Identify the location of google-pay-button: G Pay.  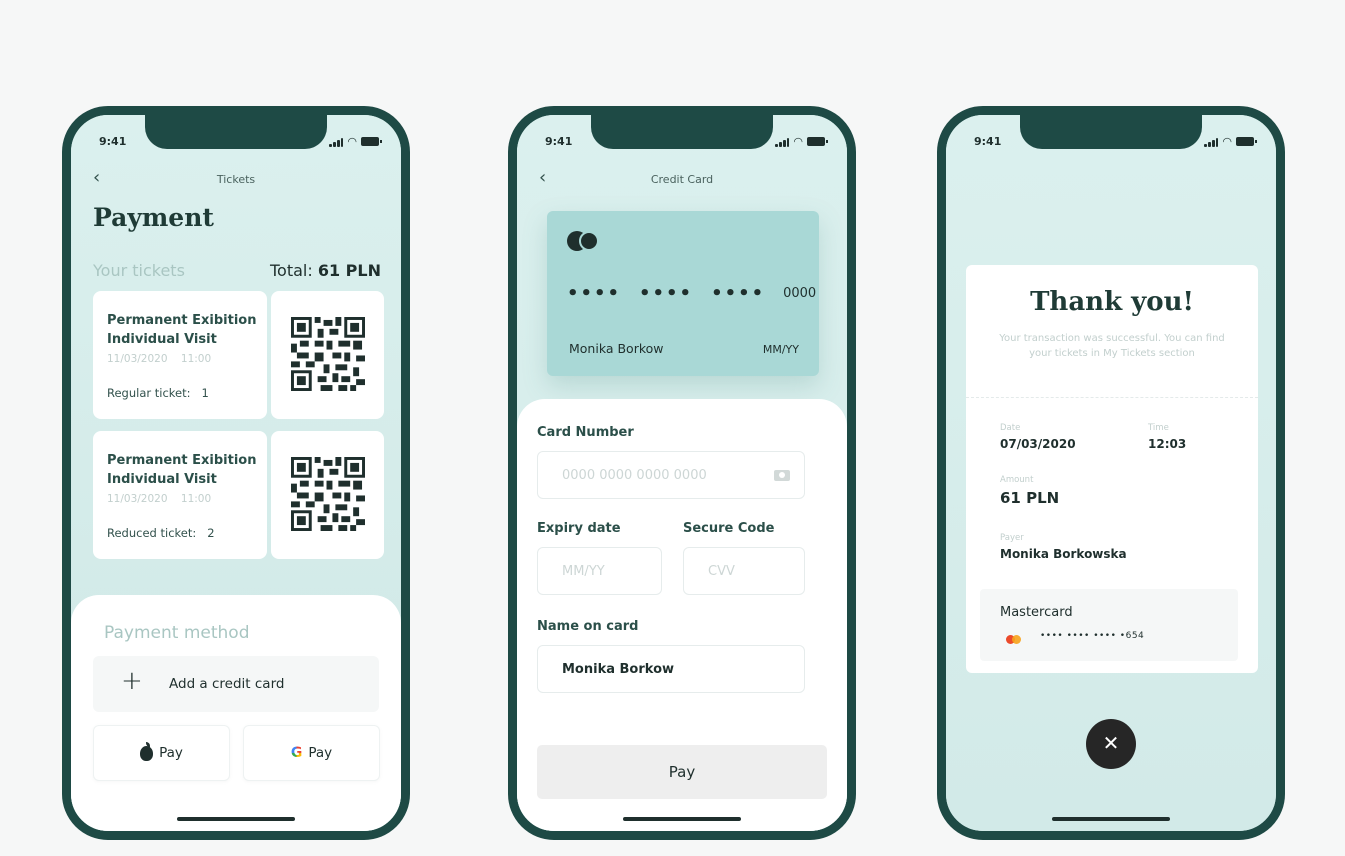
(311, 753).